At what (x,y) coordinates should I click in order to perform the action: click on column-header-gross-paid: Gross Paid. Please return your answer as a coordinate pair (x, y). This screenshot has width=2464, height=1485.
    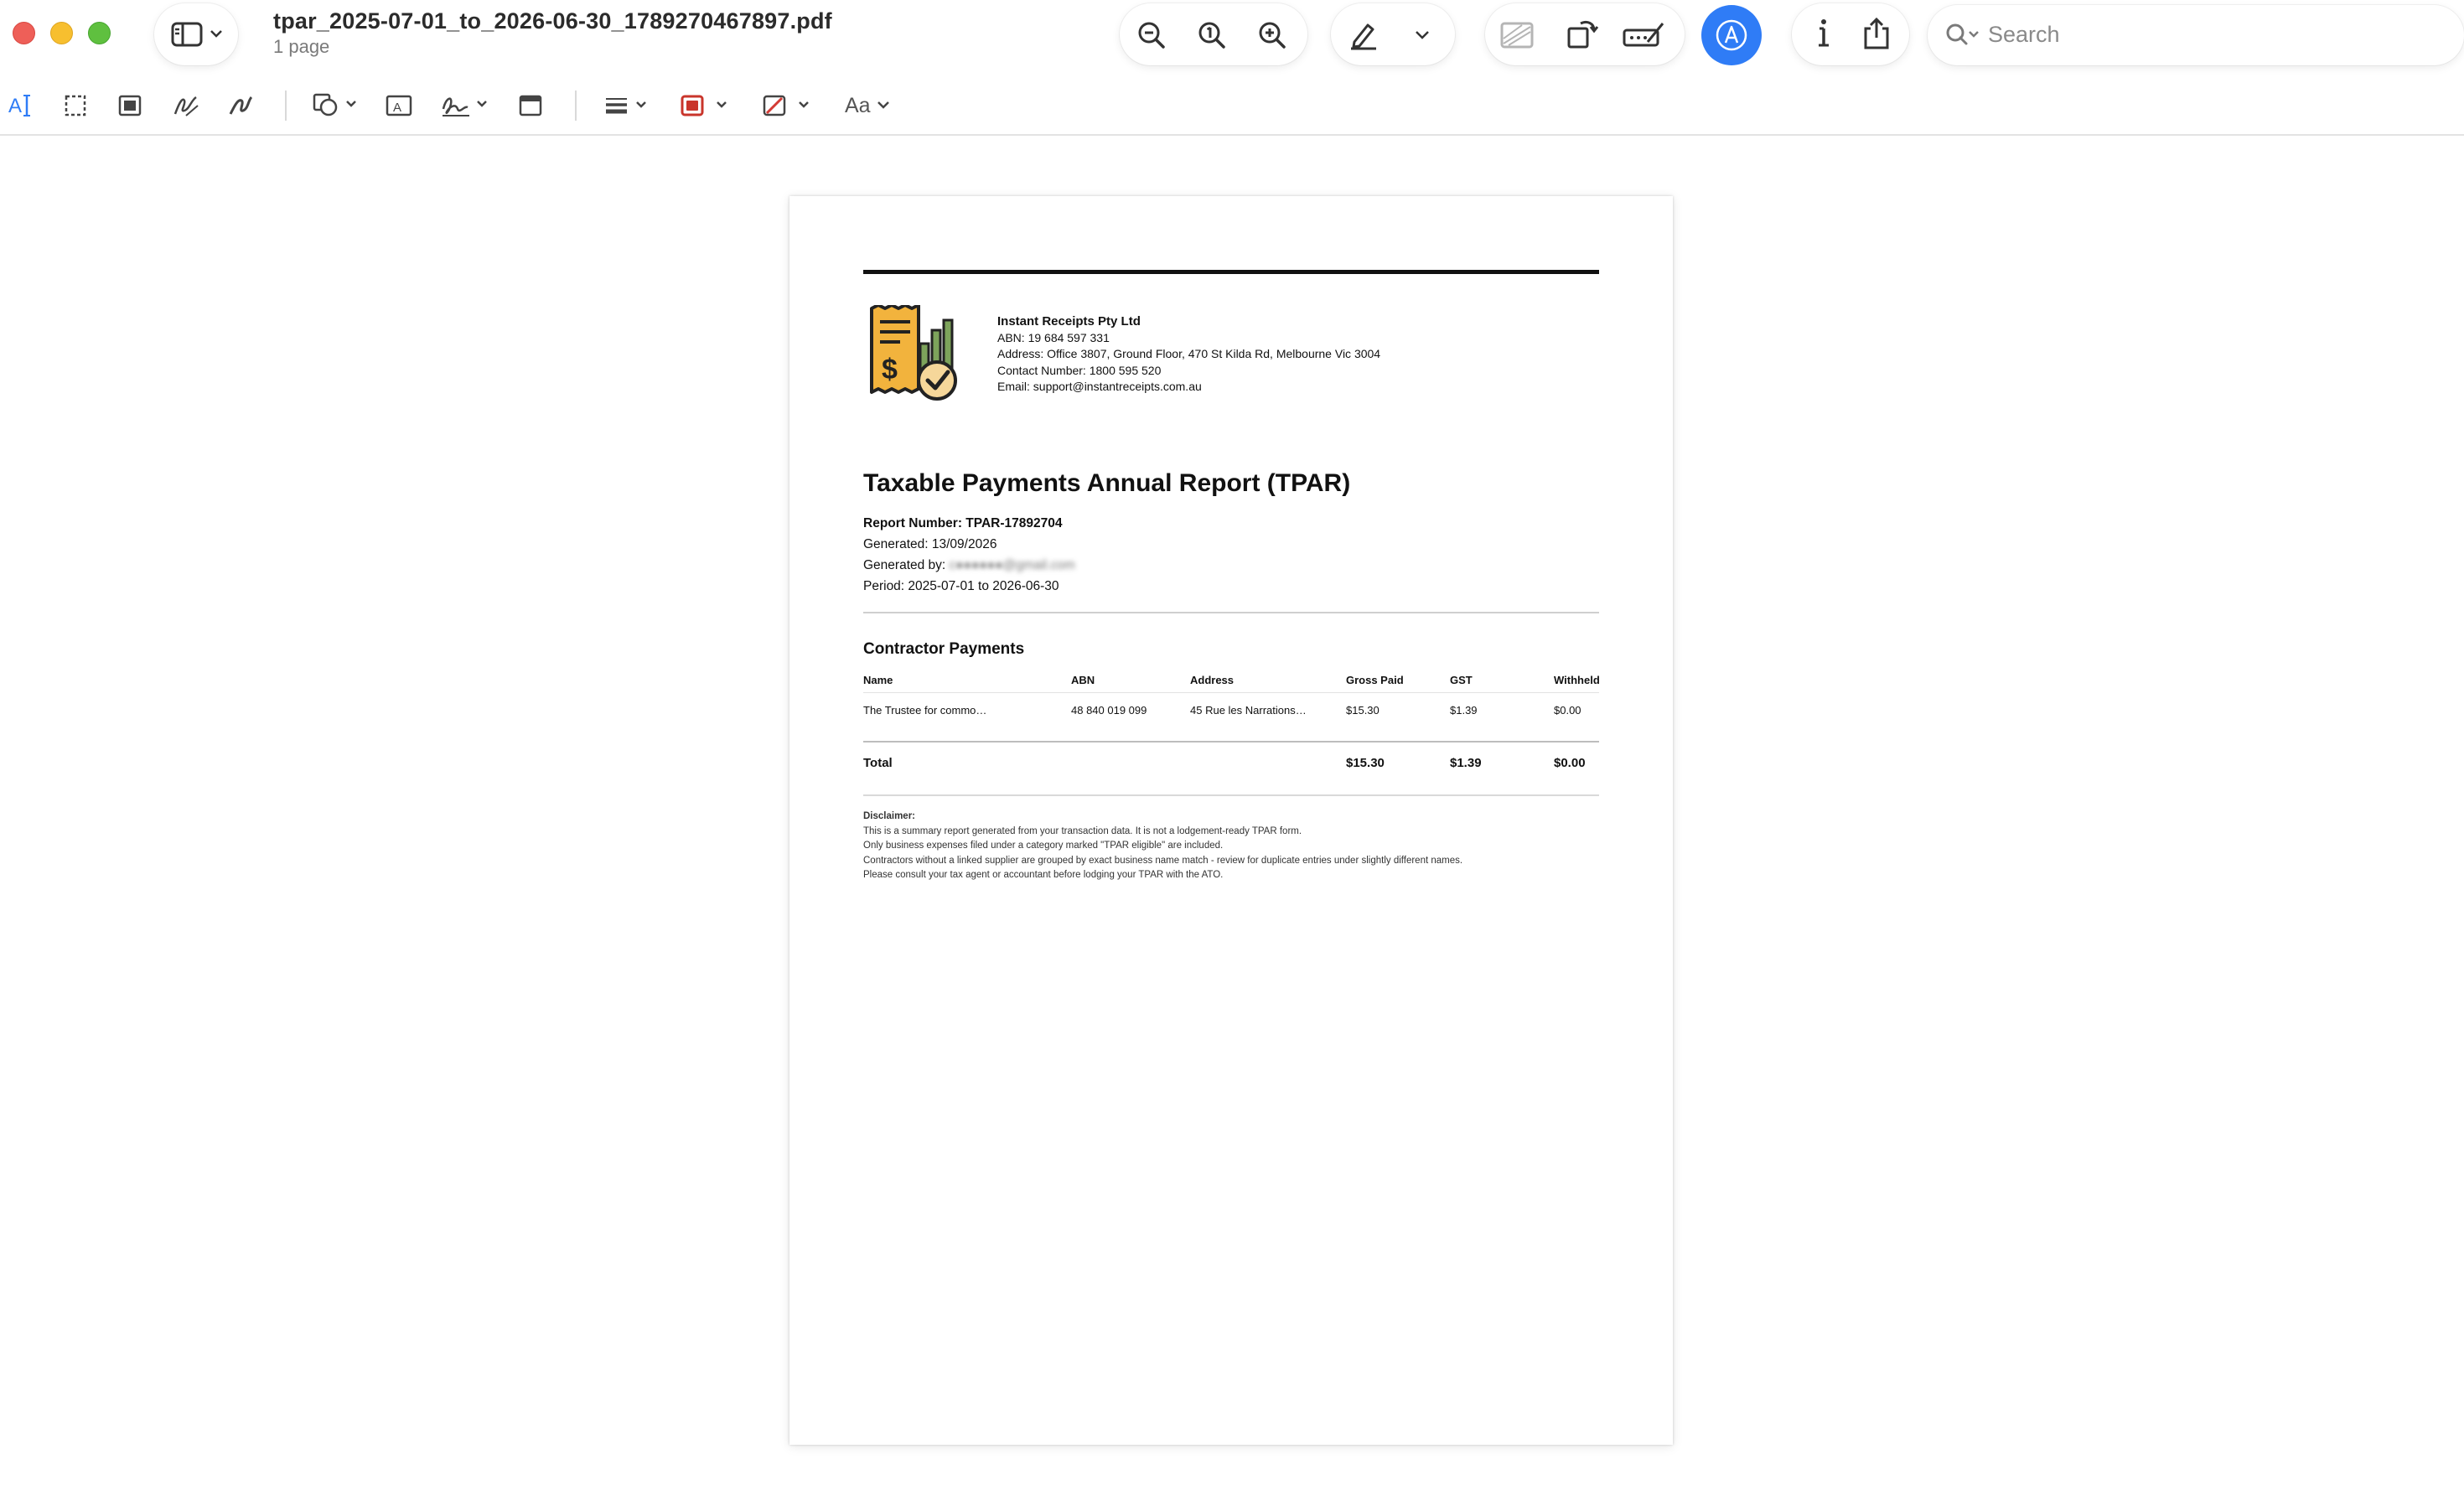
    Looking at the image, I should click on (1375, 680).